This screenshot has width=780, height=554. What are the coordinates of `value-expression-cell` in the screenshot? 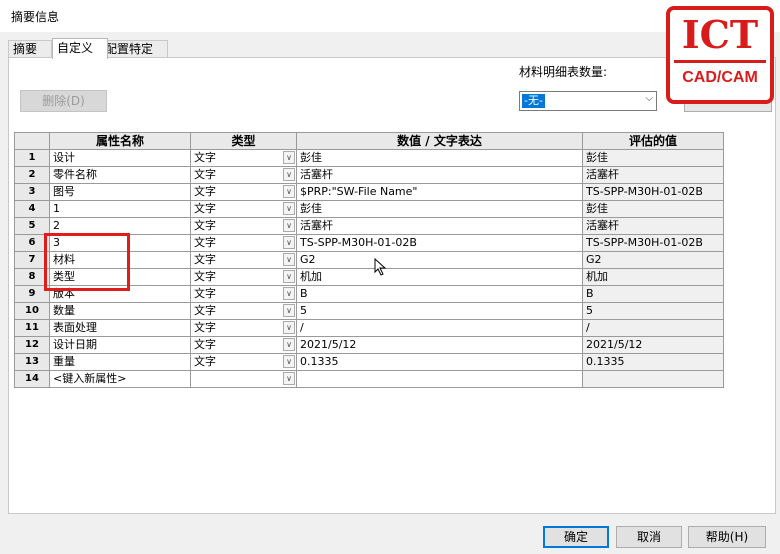 It's located at (439, 379).